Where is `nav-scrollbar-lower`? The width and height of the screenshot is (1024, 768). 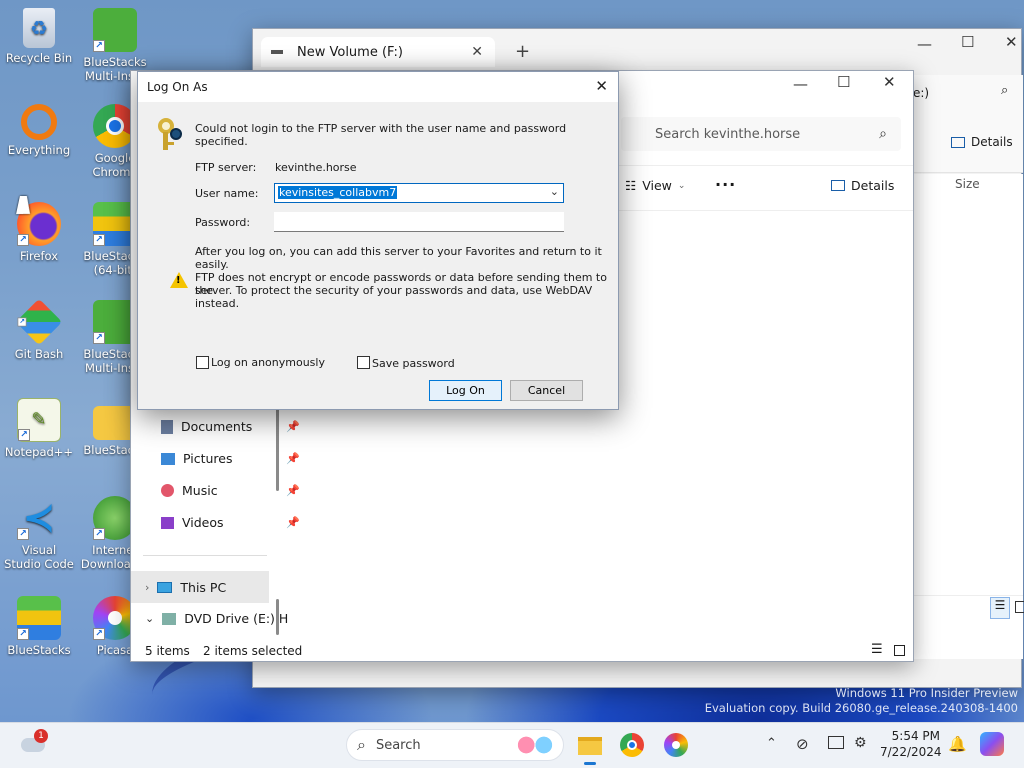
nav-scrollbar-lower is located at coordinates (277, 617).